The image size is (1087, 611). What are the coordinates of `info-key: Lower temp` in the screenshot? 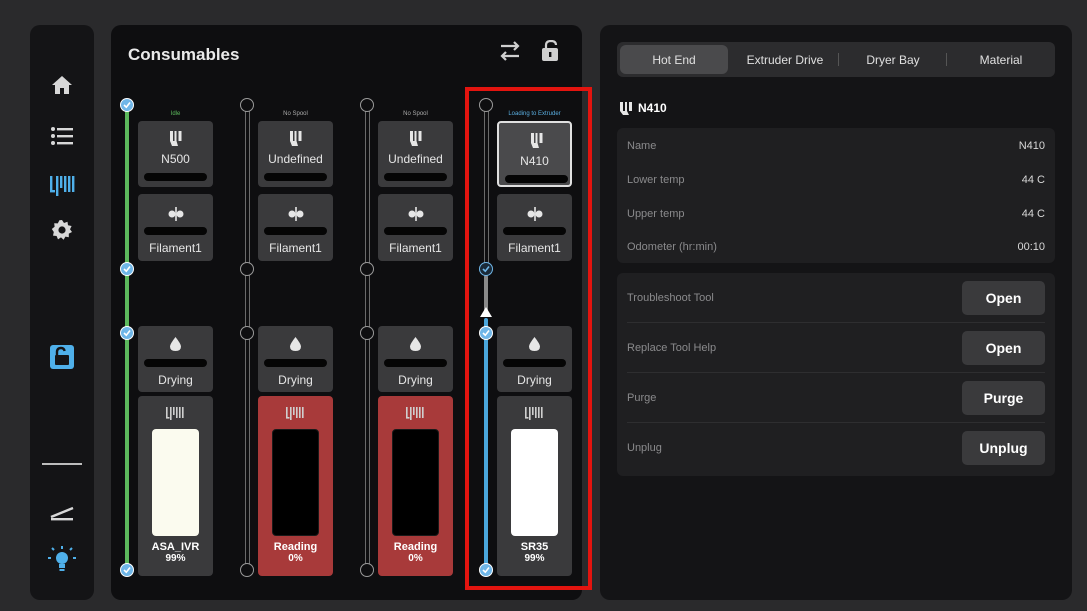 It's located at (656, 180).